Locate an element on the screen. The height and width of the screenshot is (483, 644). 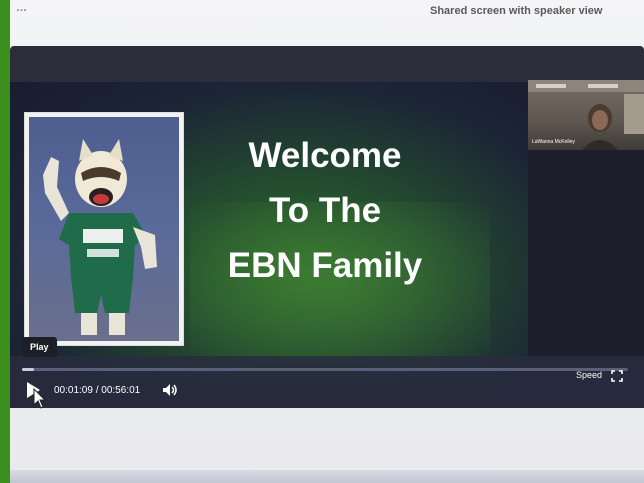
mouse-cursor-icon is located at coordinates (39, 398).